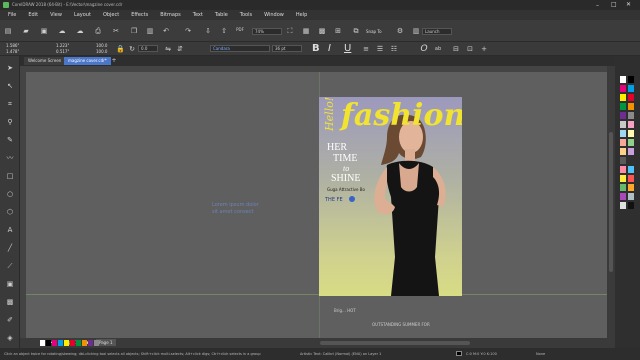 The width and height of the screenshot is (640, 360). Describe the element at coordinates (56, 15) in the screenshot. I see `menu-view: View` at that location.